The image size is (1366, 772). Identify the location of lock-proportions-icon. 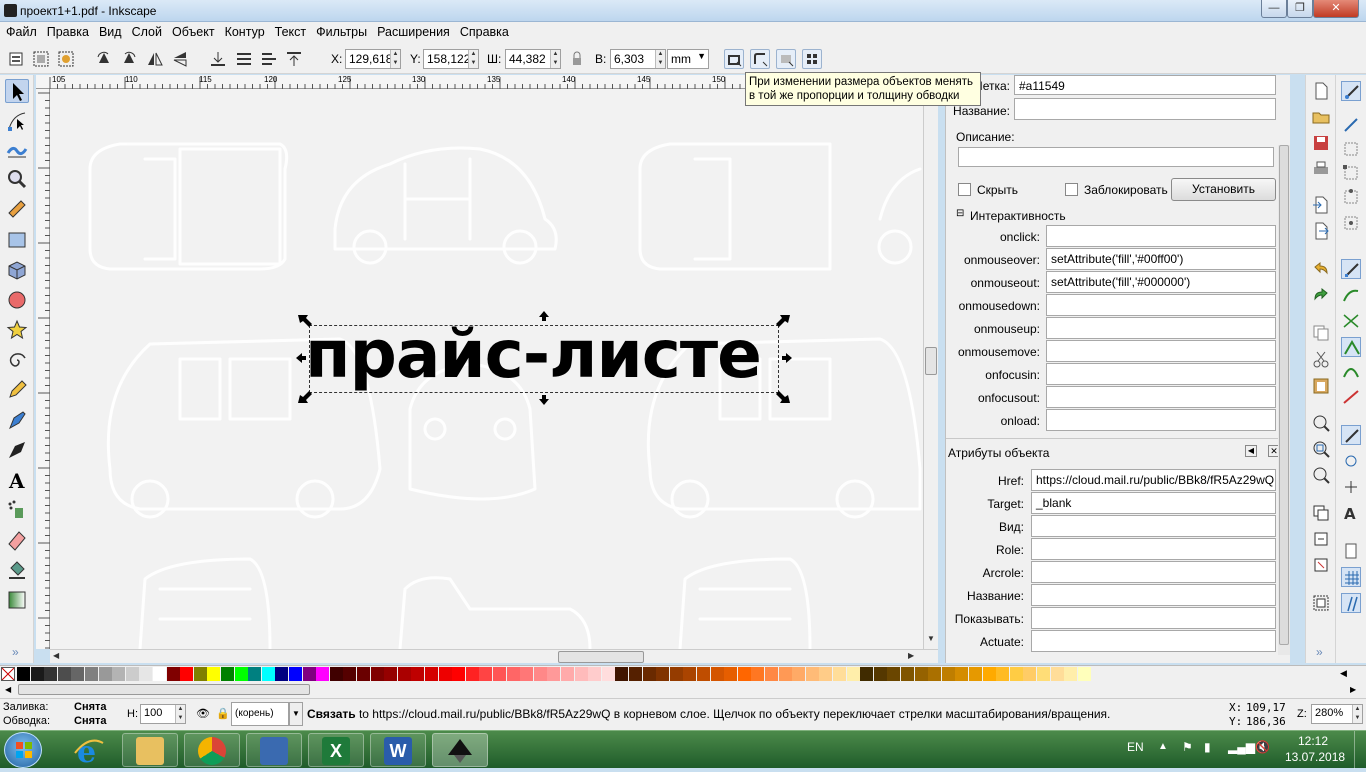
(577, 59).